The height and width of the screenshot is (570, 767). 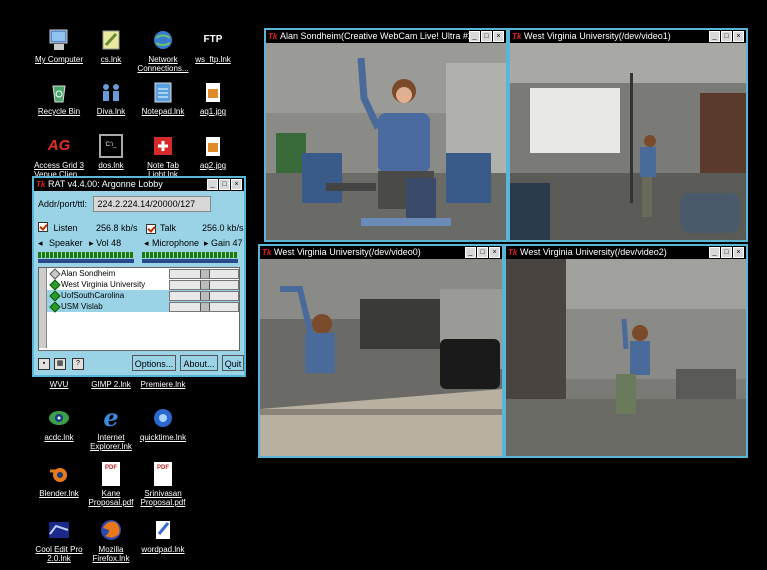 I want to click on speaker-right-arrow-icon: ▸, so click(x=91, y=243).